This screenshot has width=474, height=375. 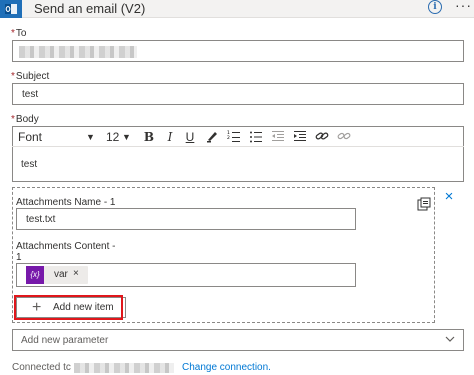 What do you see at coordinates (237, 9) in the screenshot?
I see `action-header: Send an email (V2) i ···` at bounding box center [237, 9].